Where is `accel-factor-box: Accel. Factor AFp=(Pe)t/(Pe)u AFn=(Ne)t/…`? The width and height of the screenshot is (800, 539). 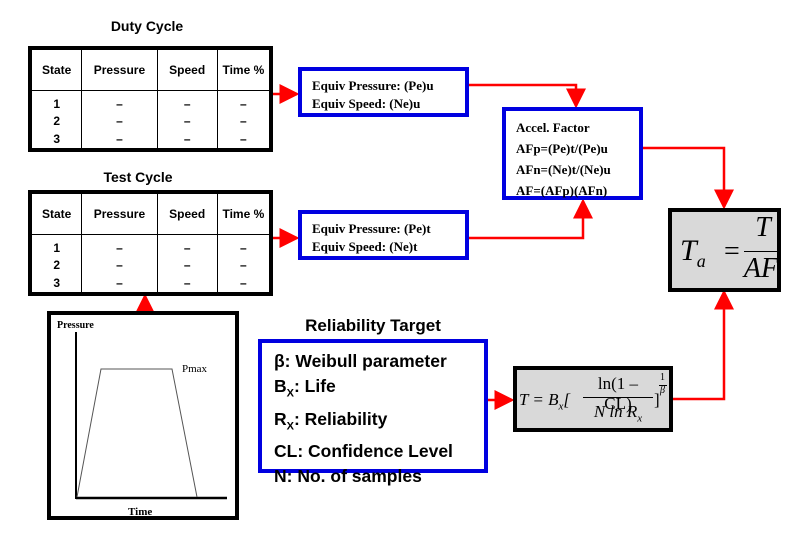
accel-factor-box: Accel. Factor AFp=(Pe)t/(Pe)u AFn=(Ne)t/… is located at coordinates (572, 153).